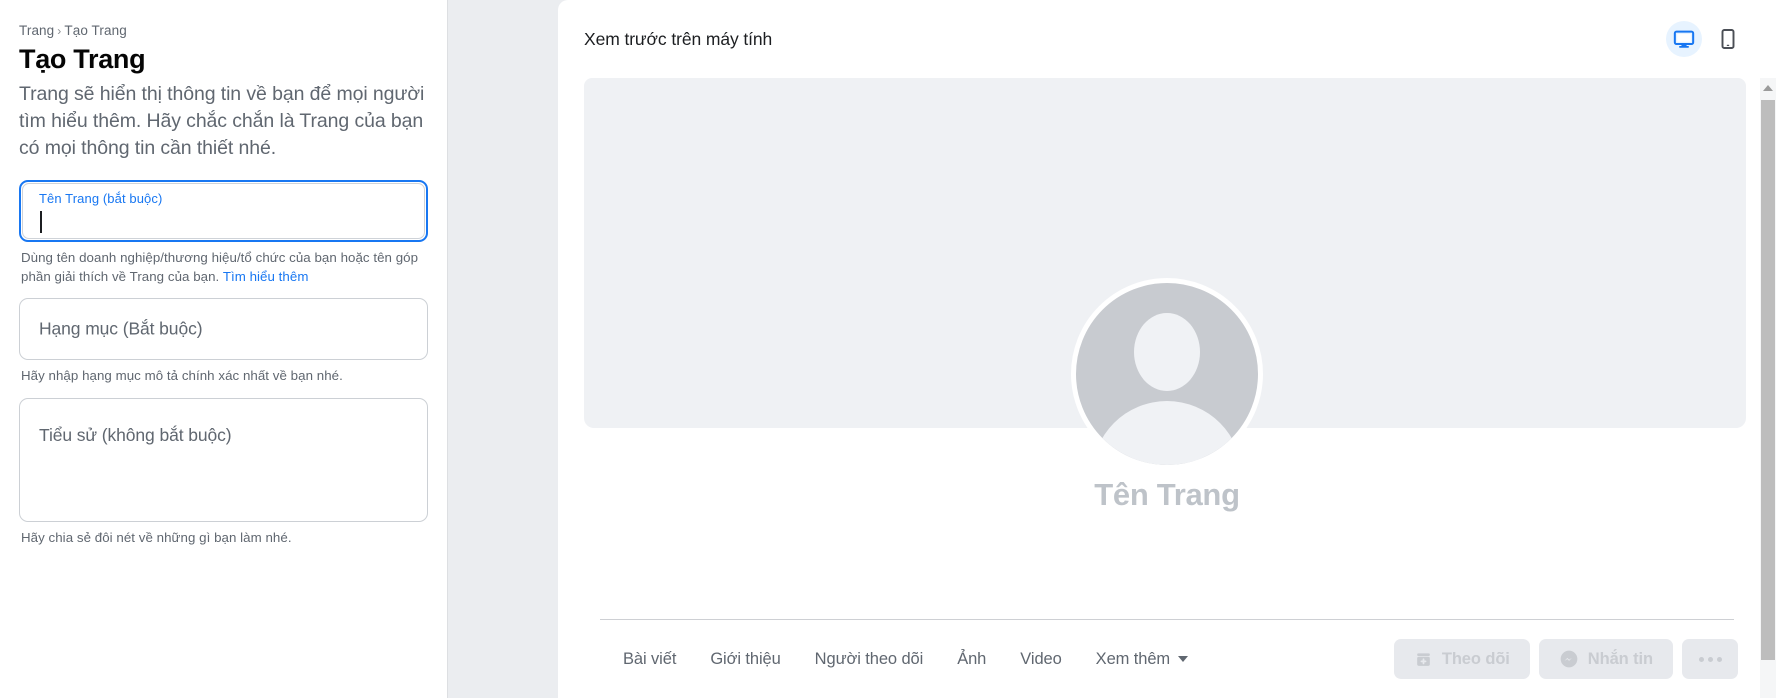 Image resolution: width=1776 pixels, height=698 pixels. Describe the element at coordinates (1167, 433) in the screenshot. I see `avatar-body-shape` at that location.